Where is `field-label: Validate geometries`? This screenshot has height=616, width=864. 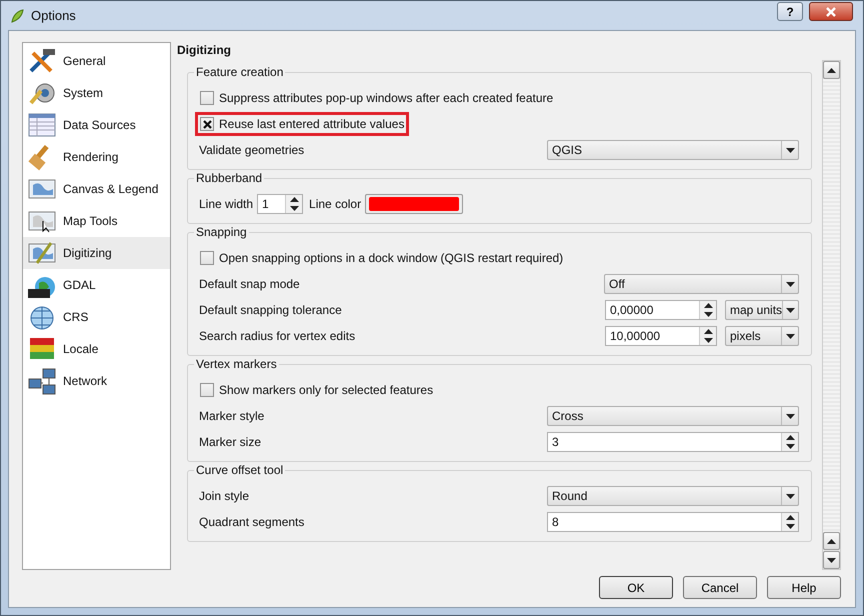 field-label: Validate geometries is located at coordinates (251, 150).